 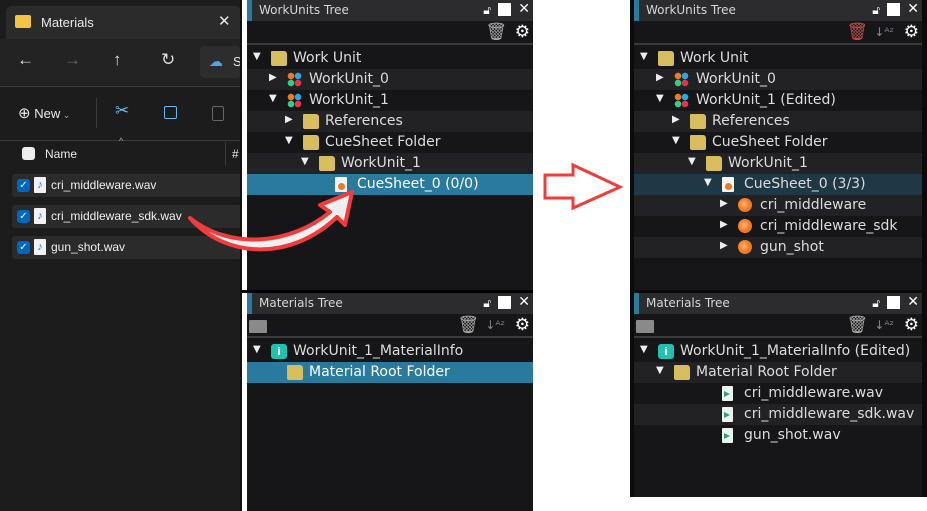 I want to click on curved-drag-arrow, so click(x=271, y=221).